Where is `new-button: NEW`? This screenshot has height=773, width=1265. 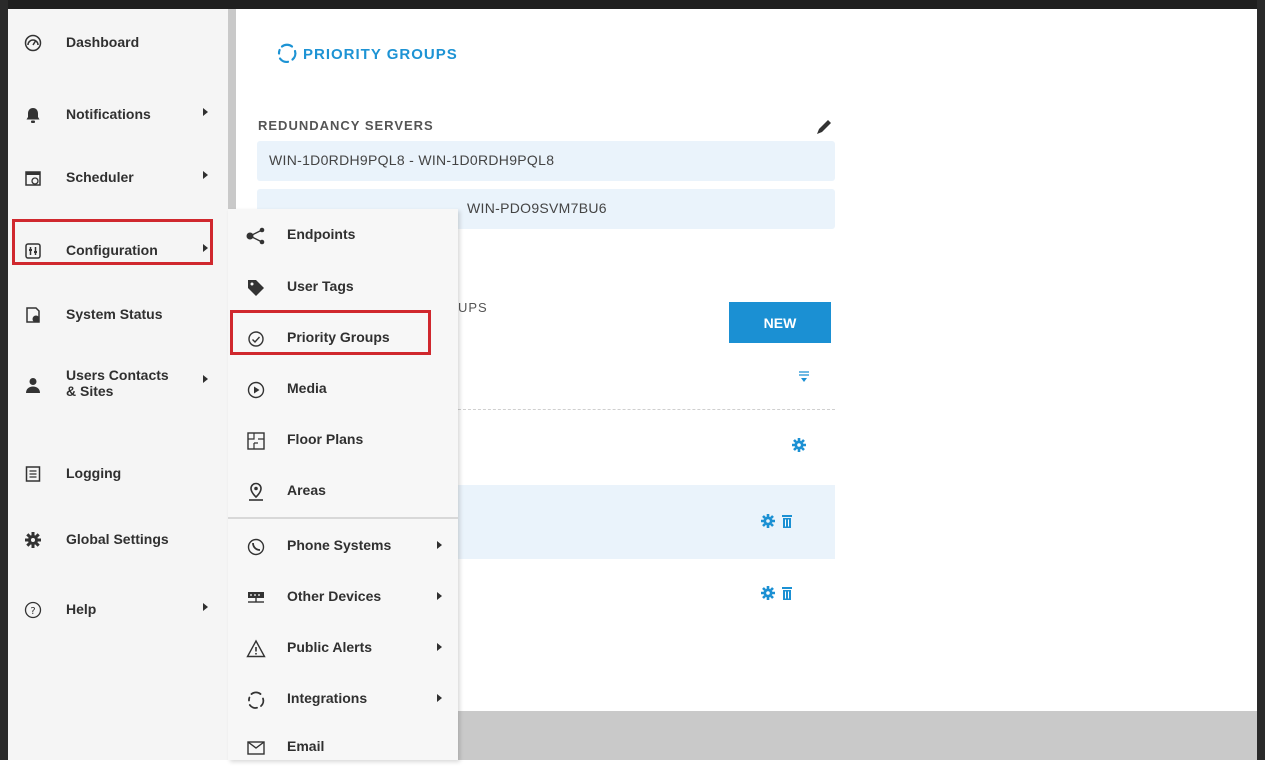
new-button: NEW is located at coordinates (780, 322).